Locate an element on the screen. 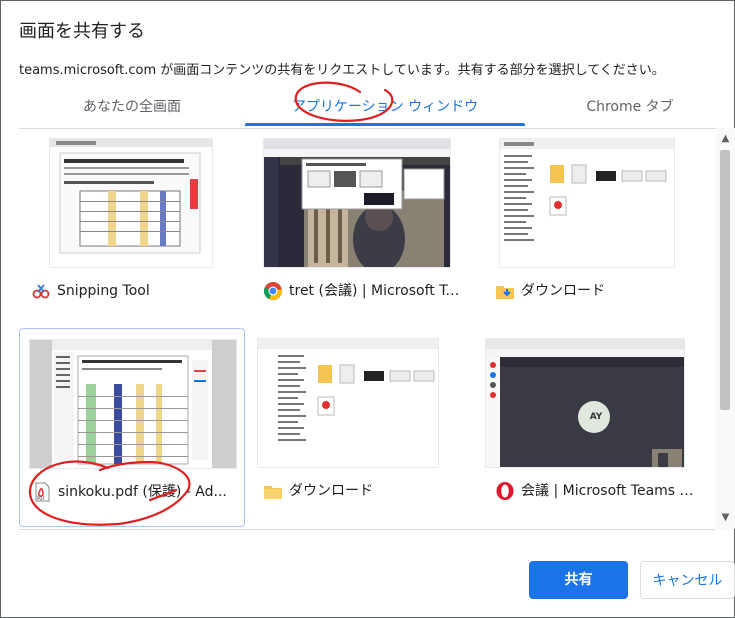 This screenshot has width=735, height=618. scroll-down-icon: ▼ is located at coordinates (725, 518).